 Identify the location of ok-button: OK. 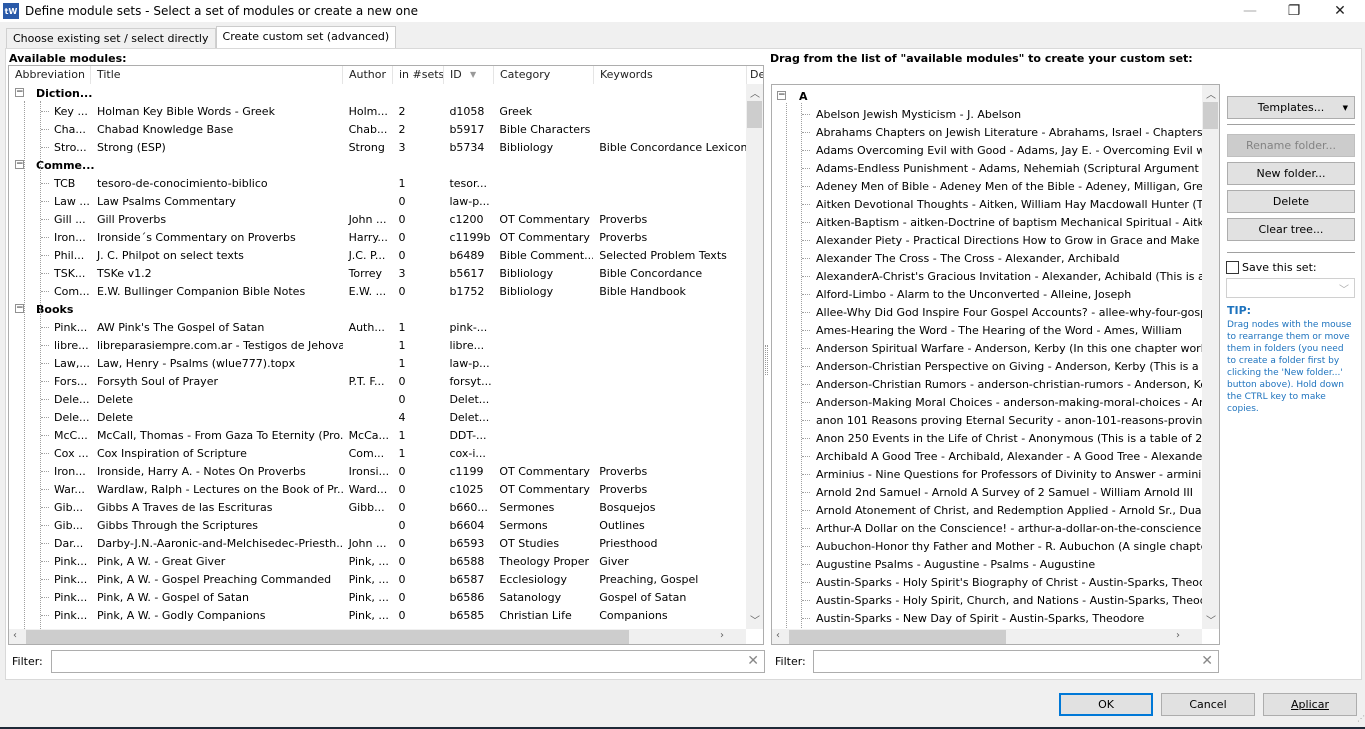
(1106, 704).